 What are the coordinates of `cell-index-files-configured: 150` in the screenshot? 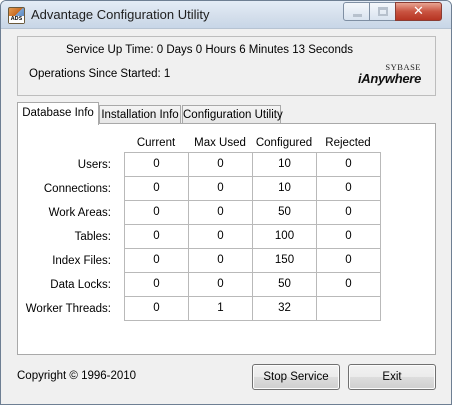 It's located at (285, 261).